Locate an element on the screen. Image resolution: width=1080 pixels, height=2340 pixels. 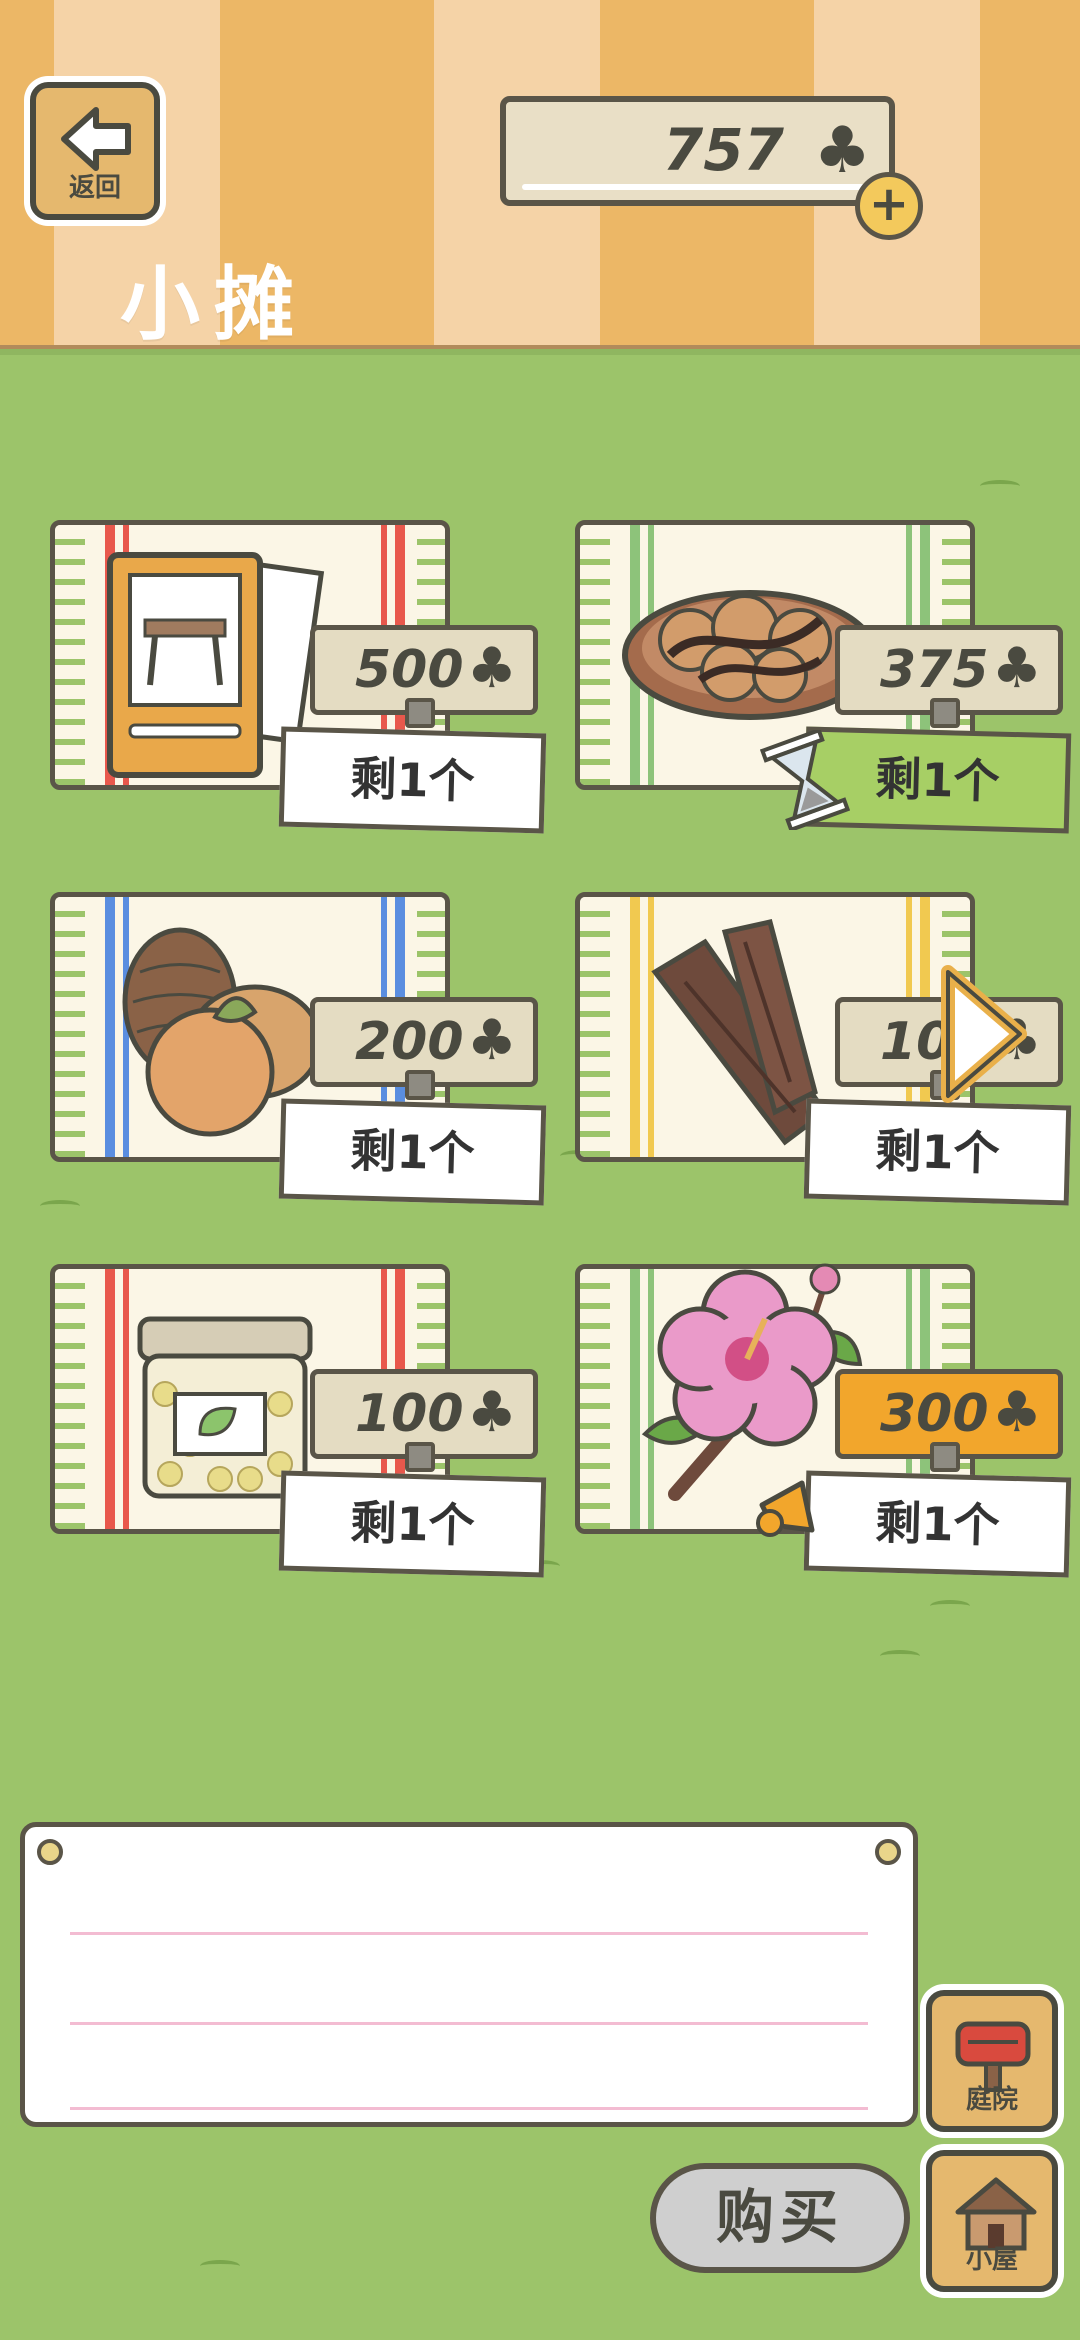
garden-button-label: 庭院 is located at coordinates (991, 2100).